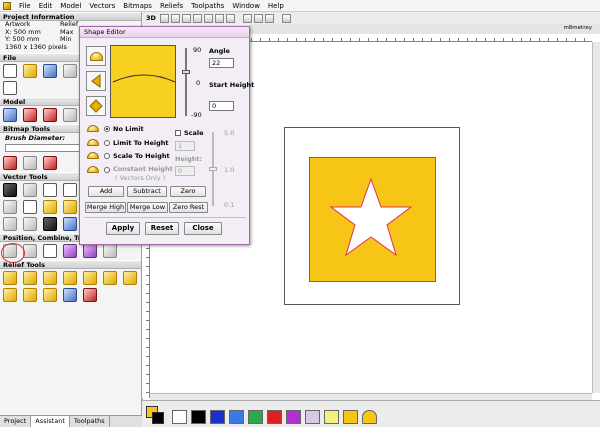  Describe the element at coordinates (30, 224) in the screenshot. I see `fillet-icon` at that location.